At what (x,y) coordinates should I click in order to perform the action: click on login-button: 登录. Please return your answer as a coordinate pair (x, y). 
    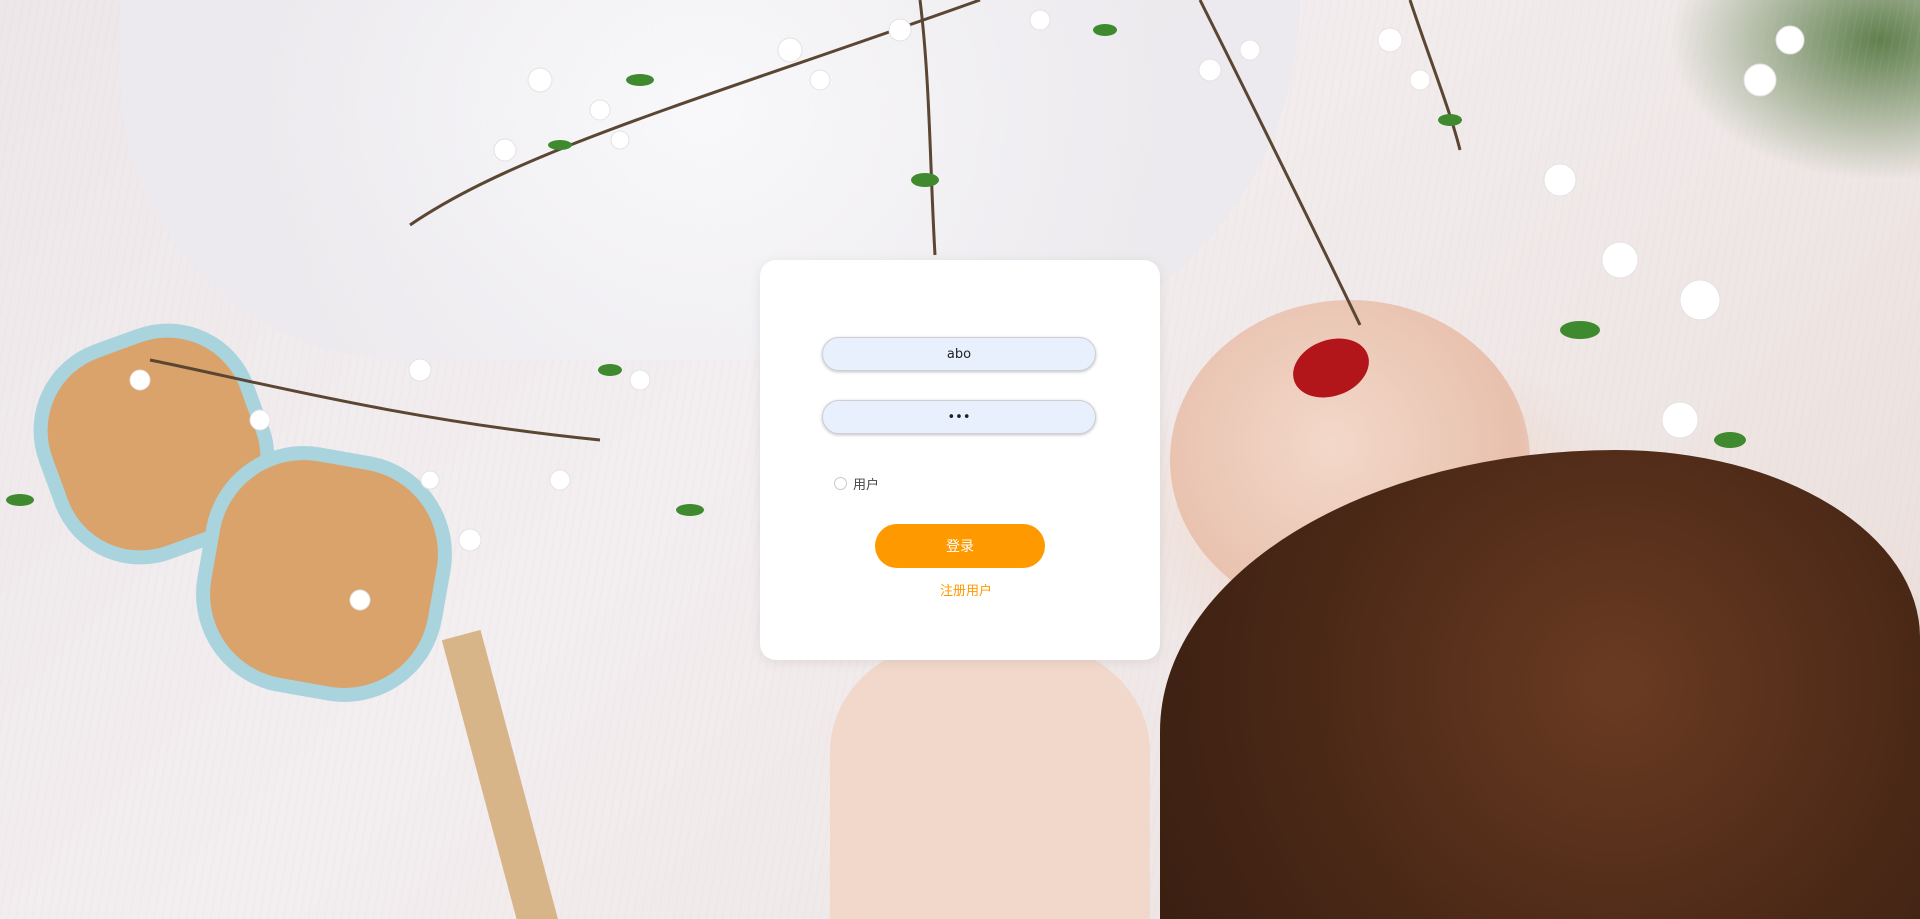
    Looking at the image, I should click on (960, 546).